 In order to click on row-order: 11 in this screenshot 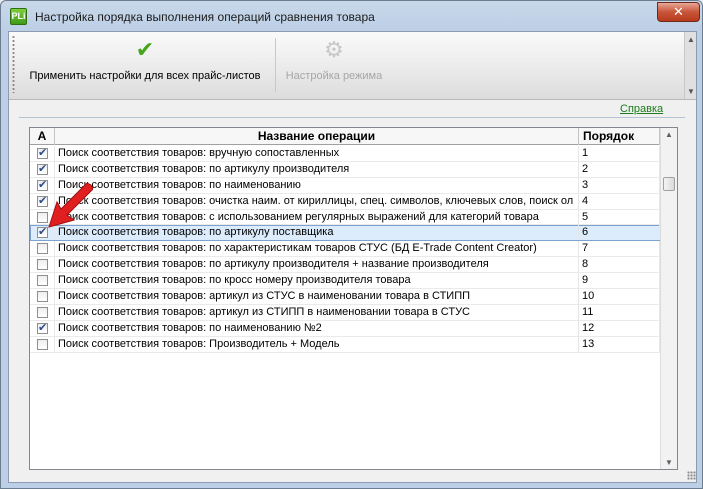, I will do `click(619, 312)`.